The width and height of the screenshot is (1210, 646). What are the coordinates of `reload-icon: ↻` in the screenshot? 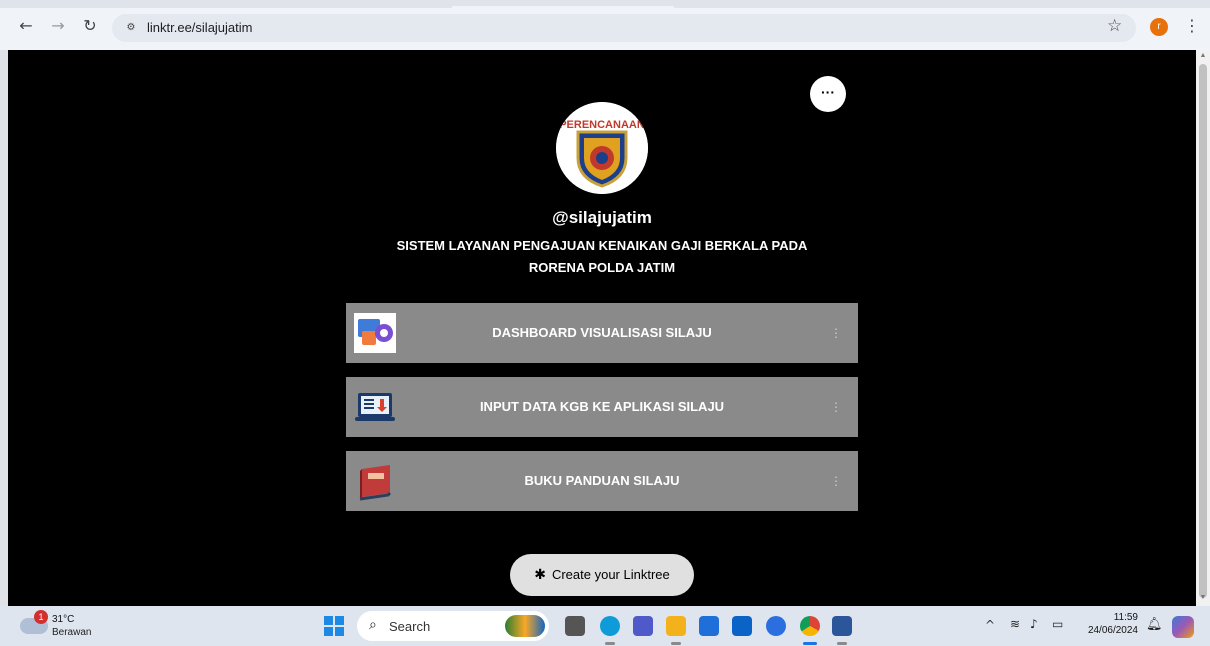 It's located at (90, 25).